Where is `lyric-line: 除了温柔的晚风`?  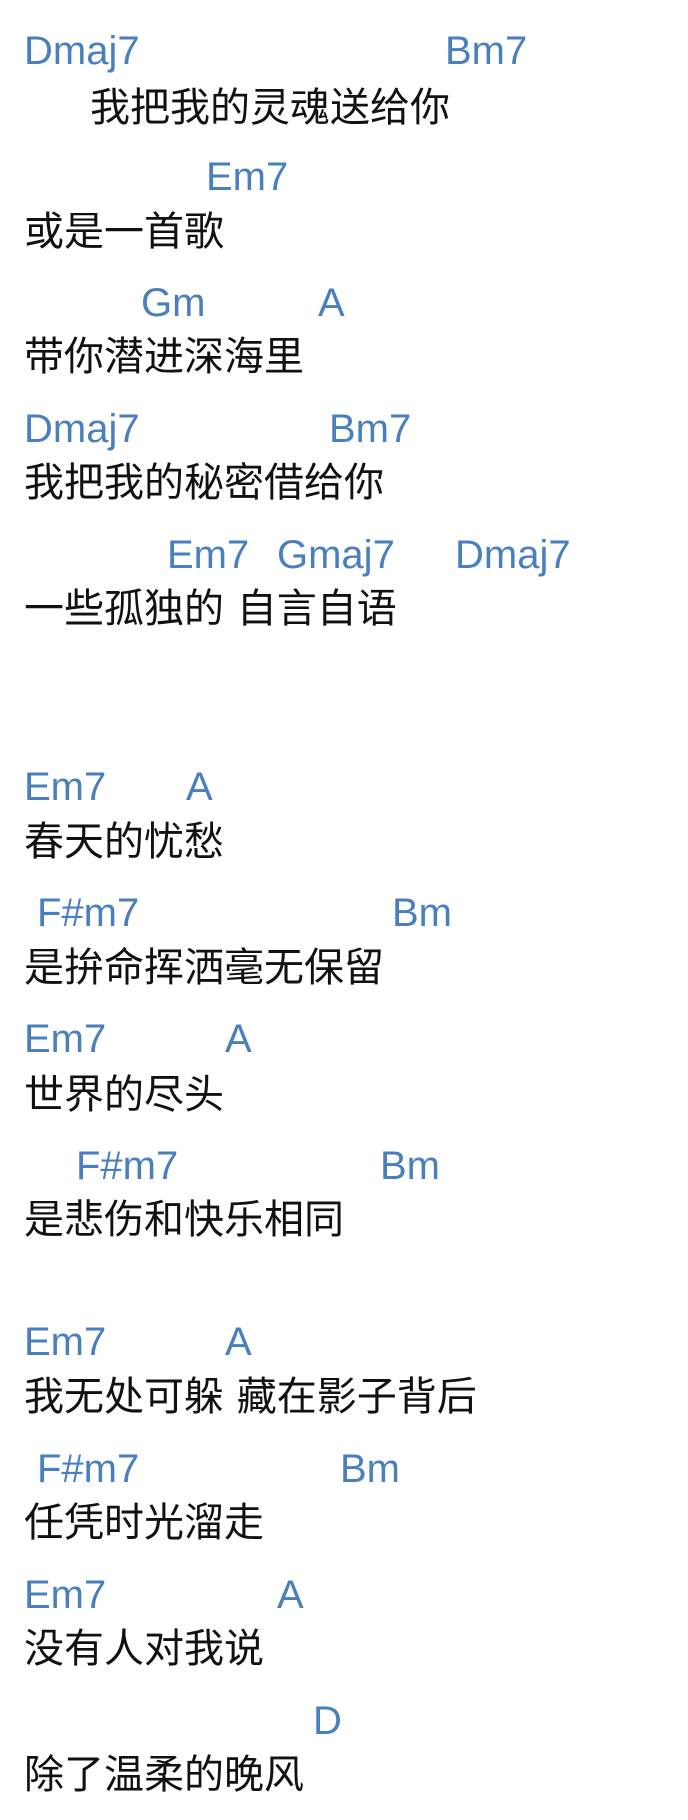
lyric-line: 除了温柔的晚风 is located at coordinates (164, 1775).